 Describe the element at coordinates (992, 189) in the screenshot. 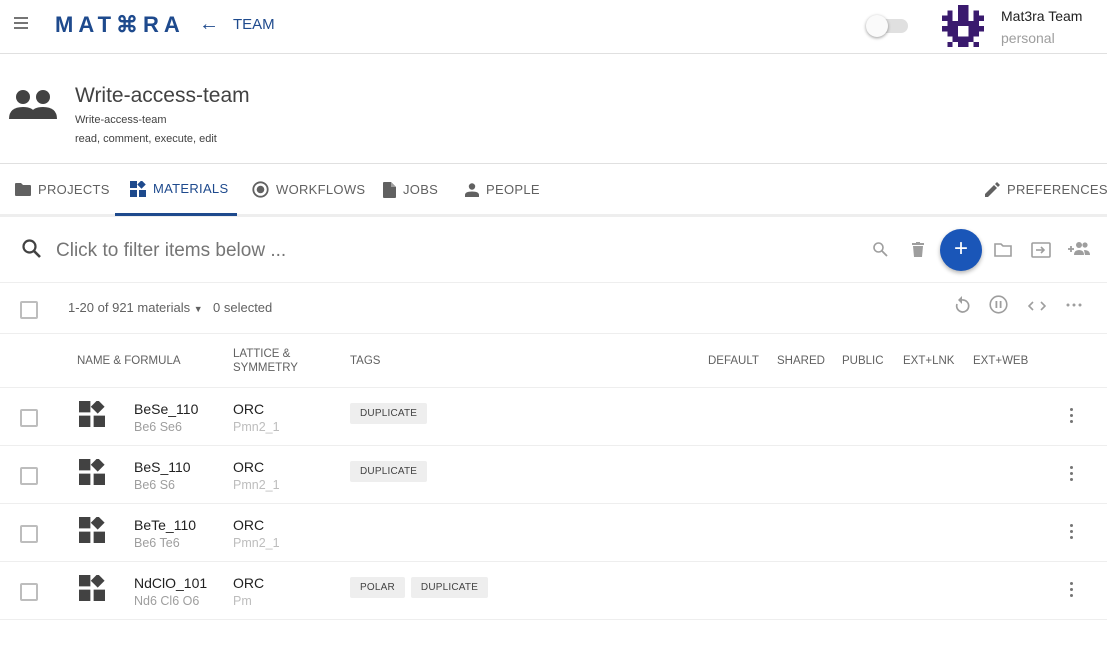

I see `pencil-icon` at that location.